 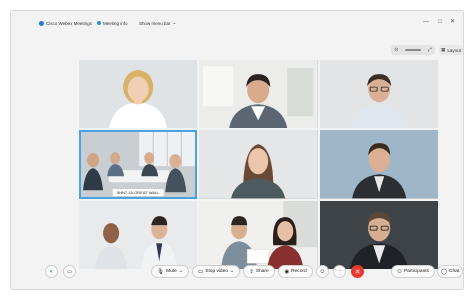 I want to click on reactions-button: ☺, so click(x=322, y=271).